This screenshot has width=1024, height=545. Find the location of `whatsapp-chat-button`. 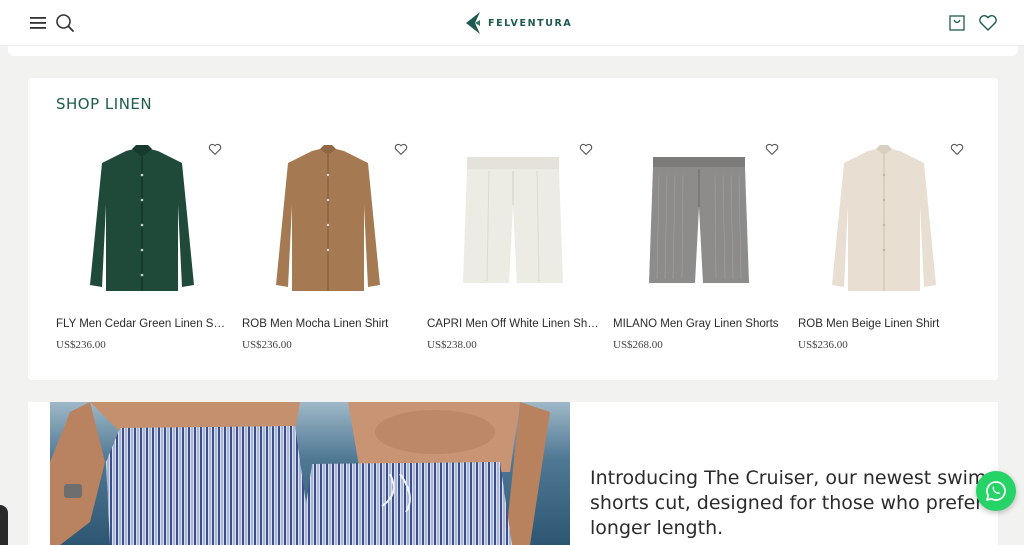

whatsapp-chat-button is located at coordinates (996, 491).